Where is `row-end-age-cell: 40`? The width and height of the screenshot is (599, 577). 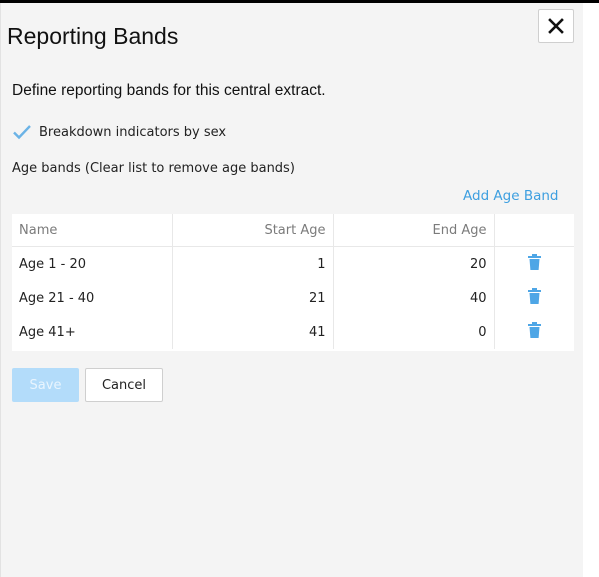 row-end-age-cell: 40 is located at coordinates (414, 298).